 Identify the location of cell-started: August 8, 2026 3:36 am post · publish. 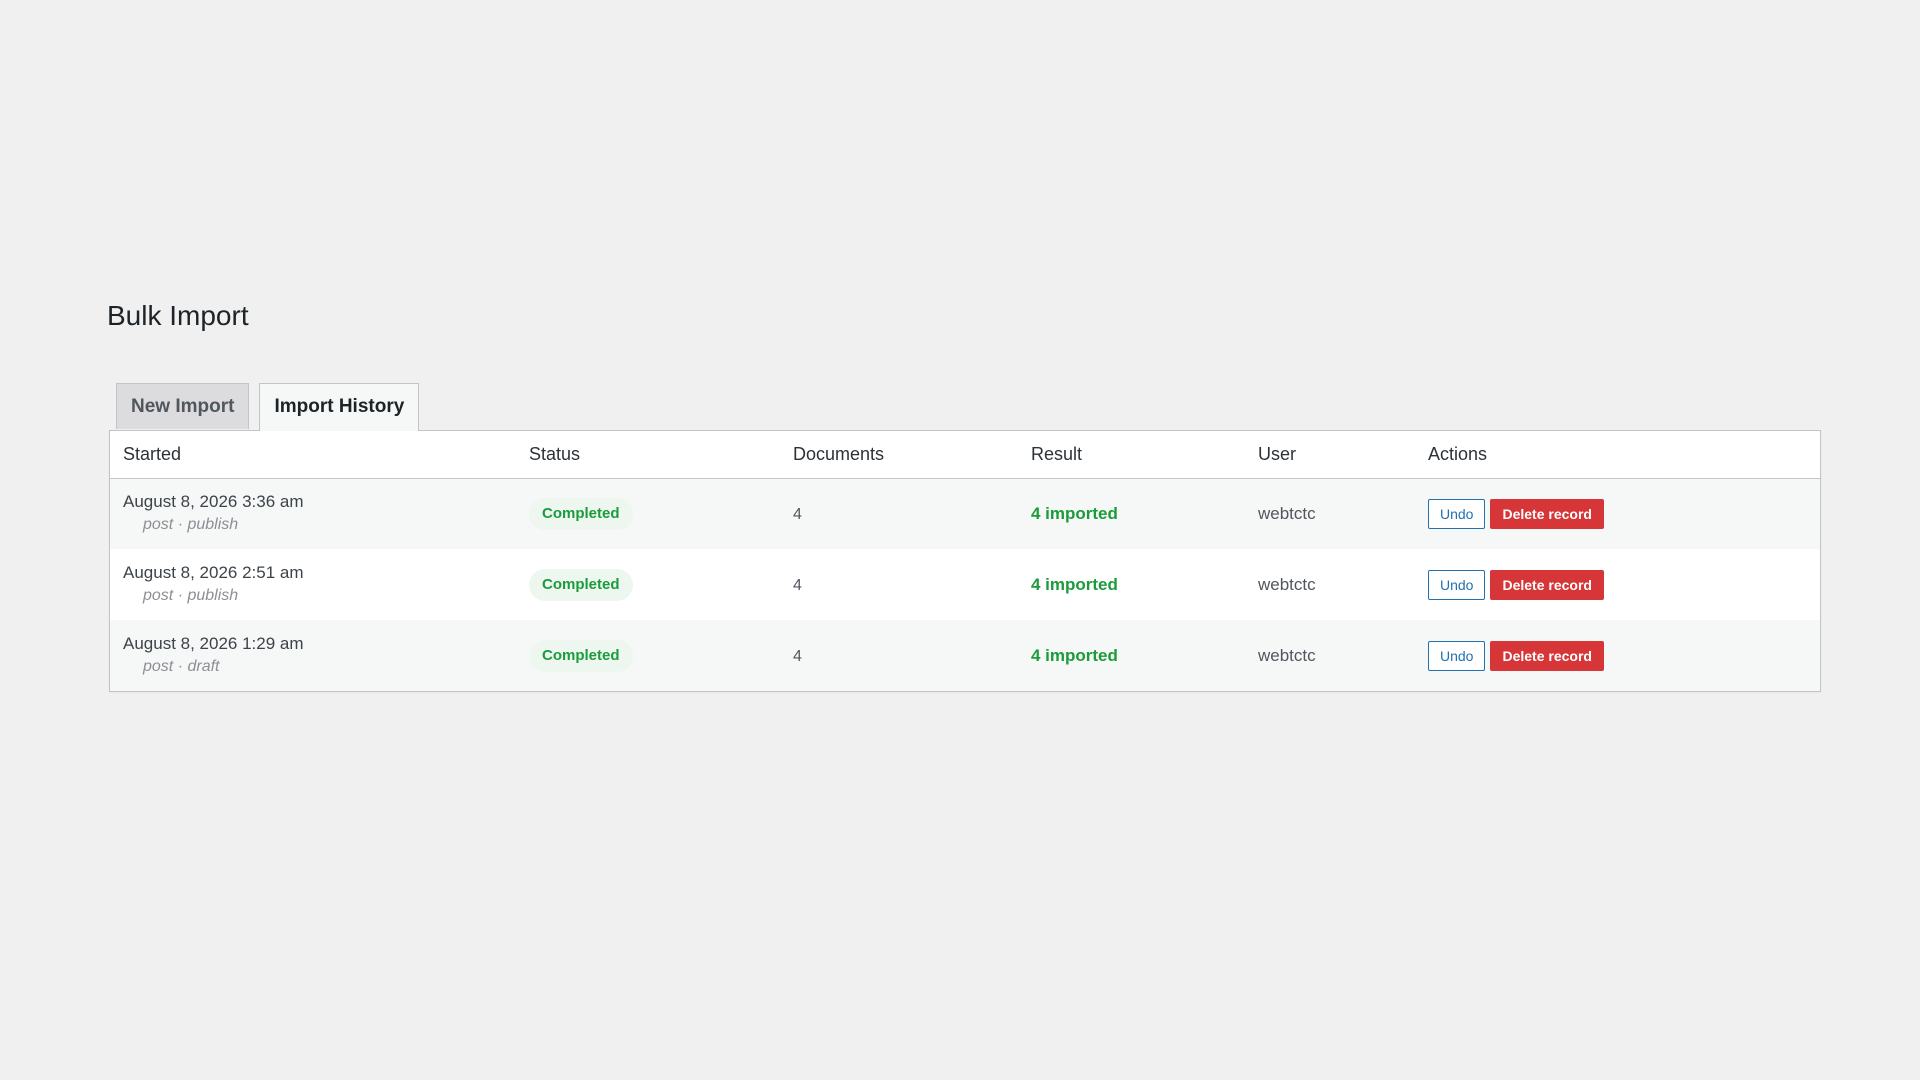
(313, 513).